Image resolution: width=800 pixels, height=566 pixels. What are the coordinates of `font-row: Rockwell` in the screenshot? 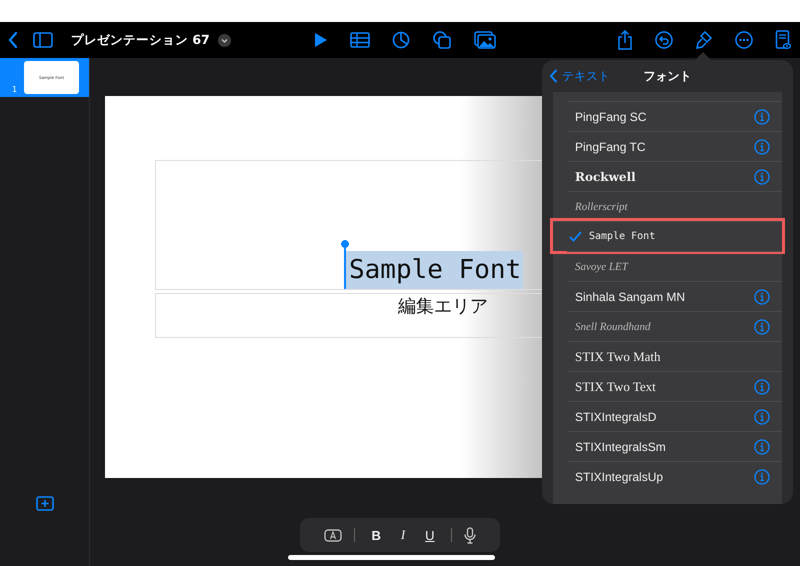 It's located at (674, 176).